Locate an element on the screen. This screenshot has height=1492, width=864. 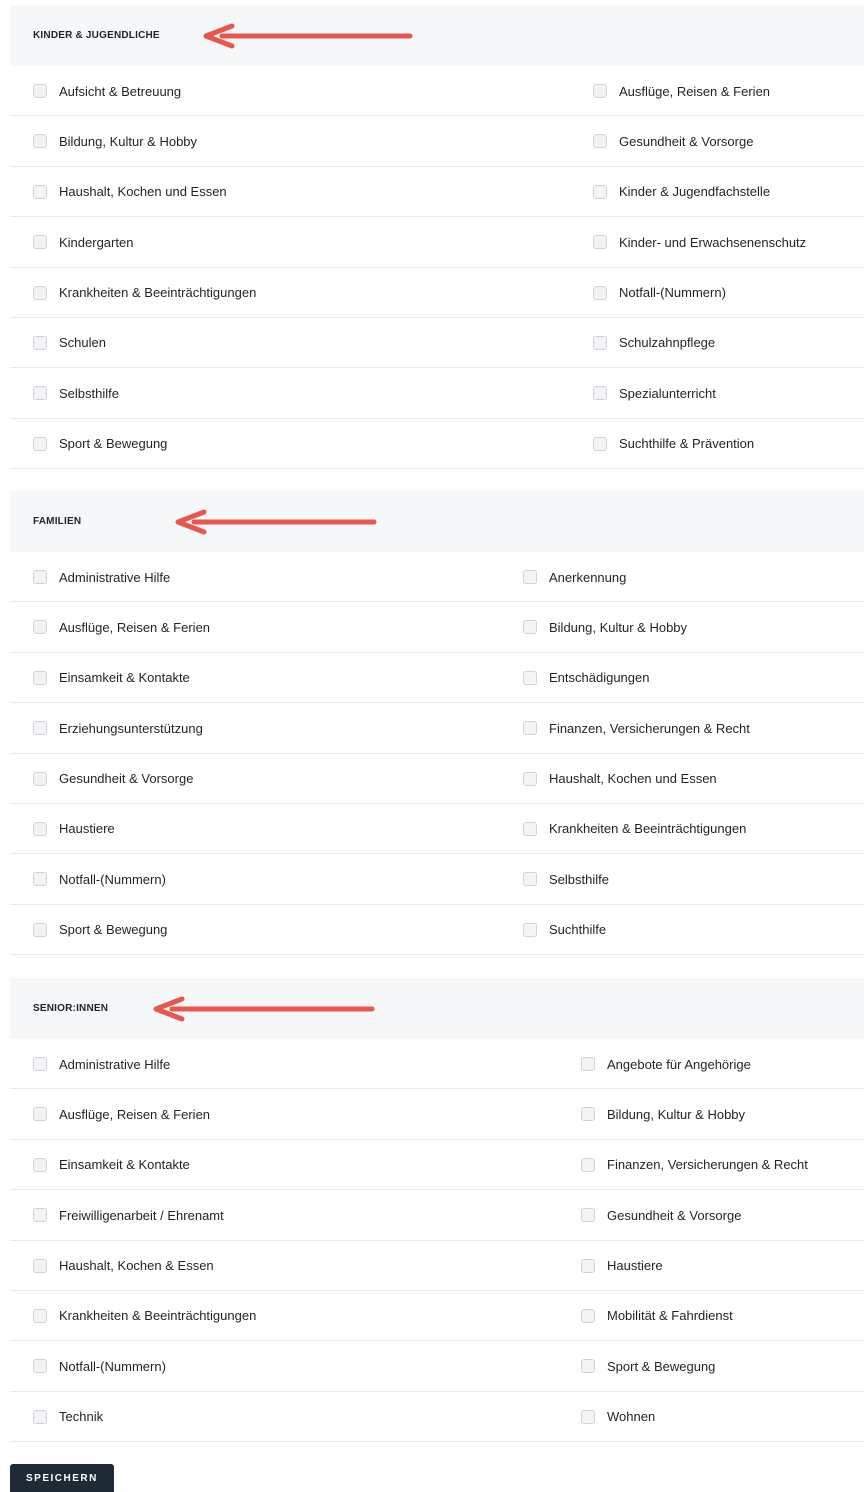
checkbox-option: Spezialunterricht is located at coordinates (654, 393).